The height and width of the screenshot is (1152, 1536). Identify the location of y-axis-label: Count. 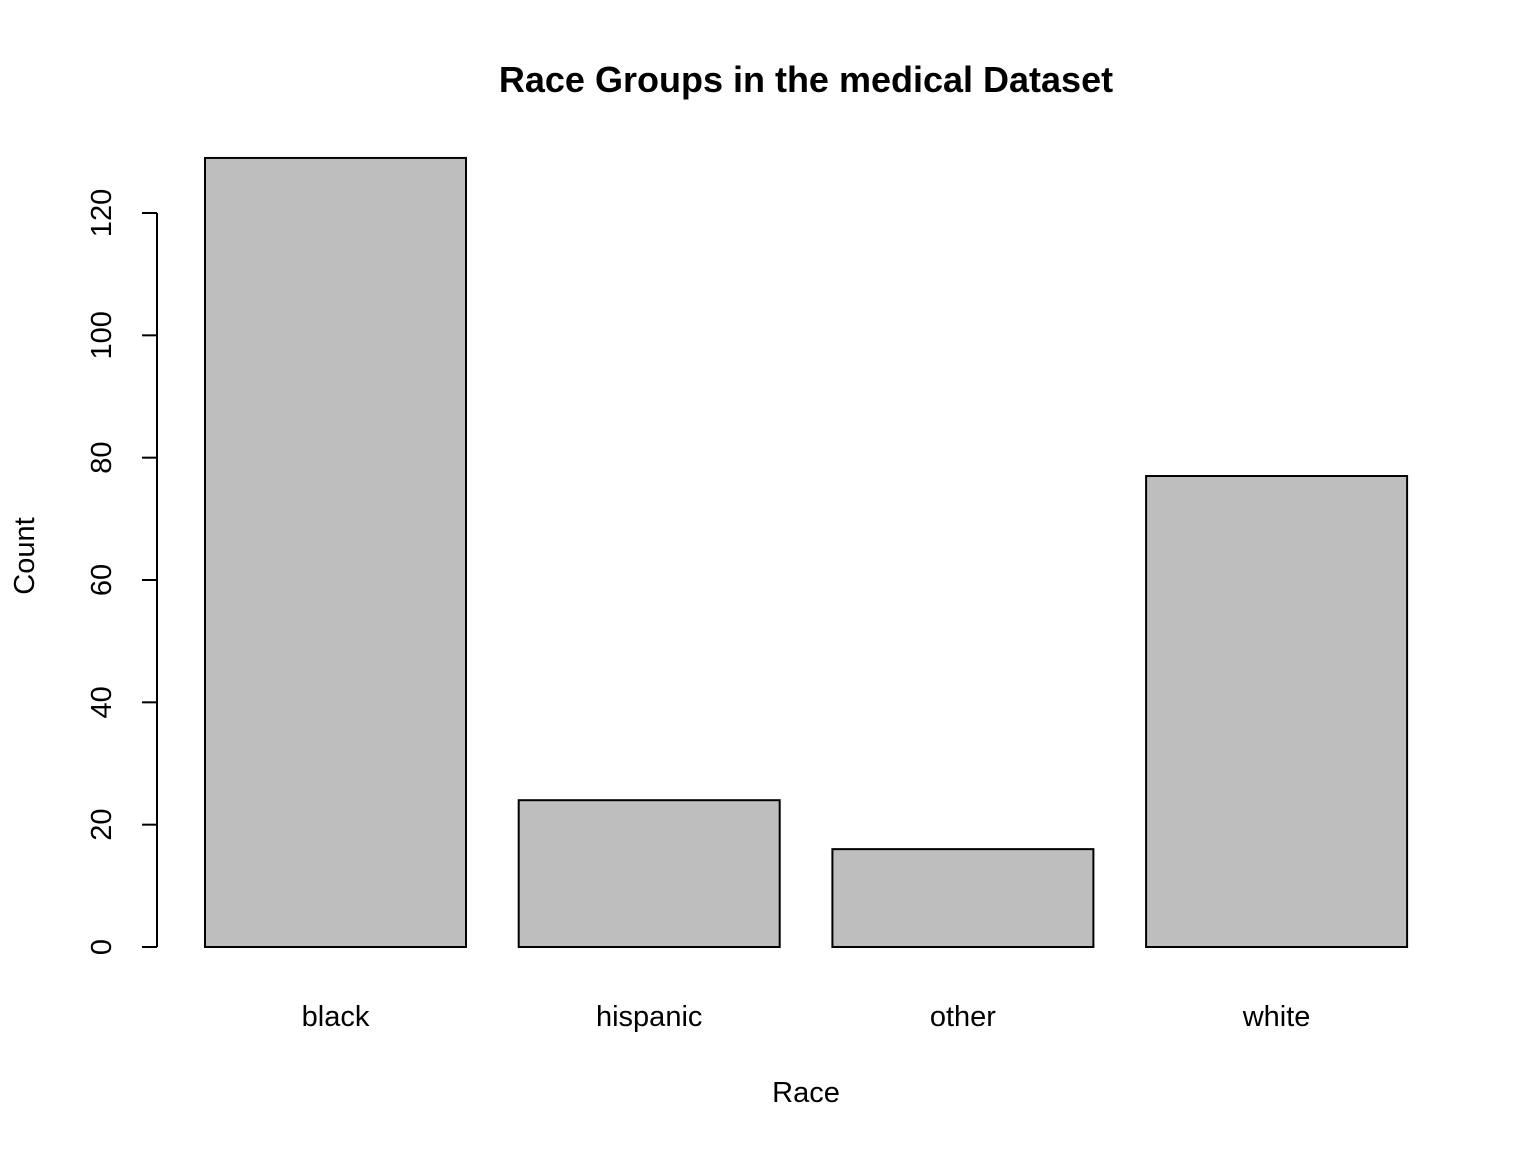
(25, 555).